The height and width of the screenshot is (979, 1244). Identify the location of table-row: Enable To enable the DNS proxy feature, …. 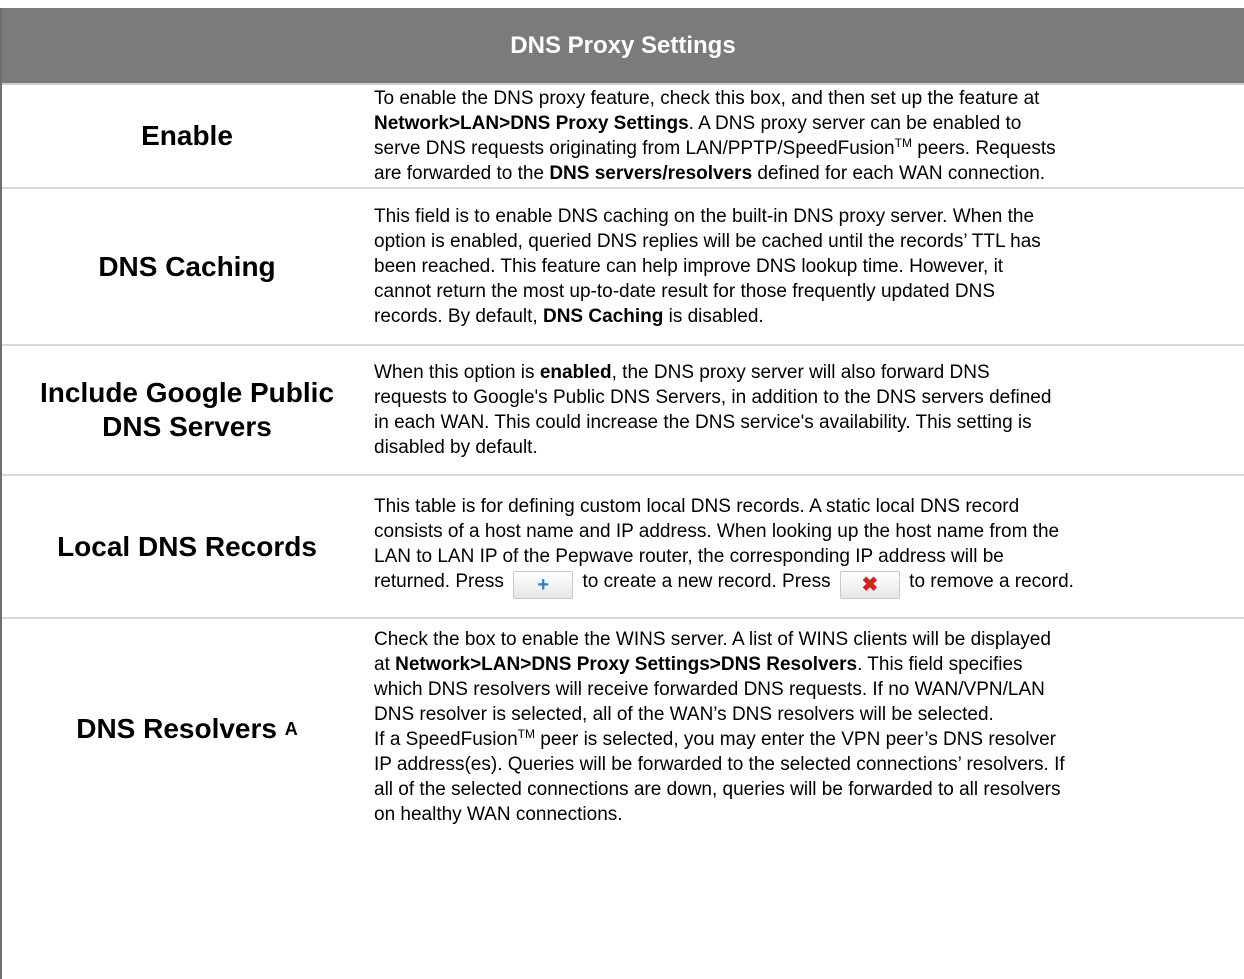
(623, 137).